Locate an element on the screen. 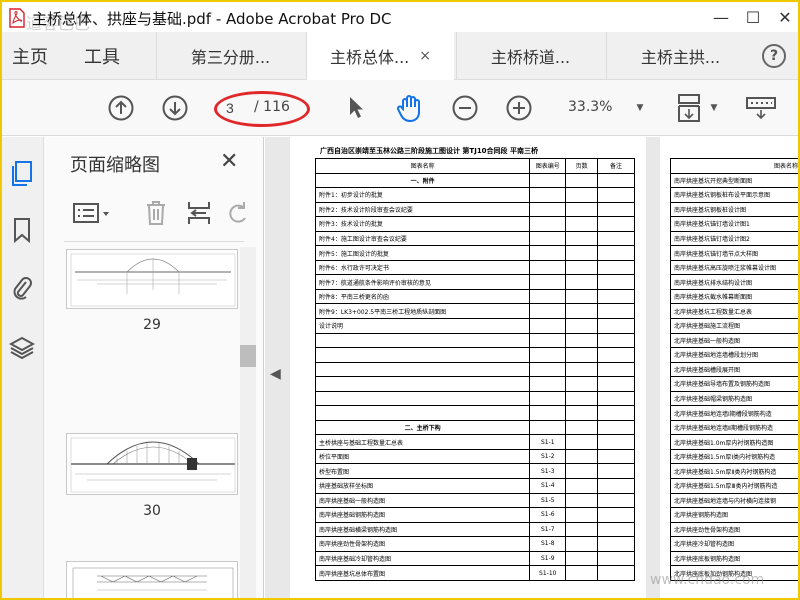 Image resolution: width=800 pixels, height=600 pixels. layers-button is located at coordinates (22, 348).